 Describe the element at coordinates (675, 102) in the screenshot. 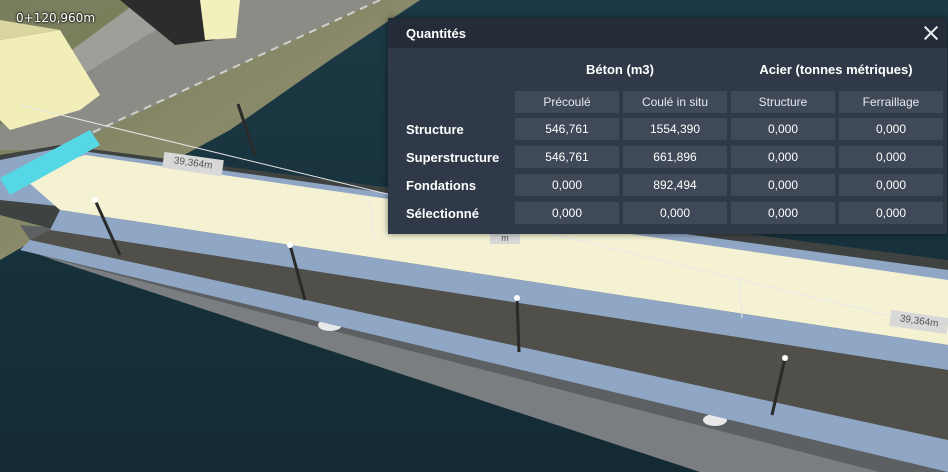

I see `column-header-cast-in-place: Coulé in situ` at that location.